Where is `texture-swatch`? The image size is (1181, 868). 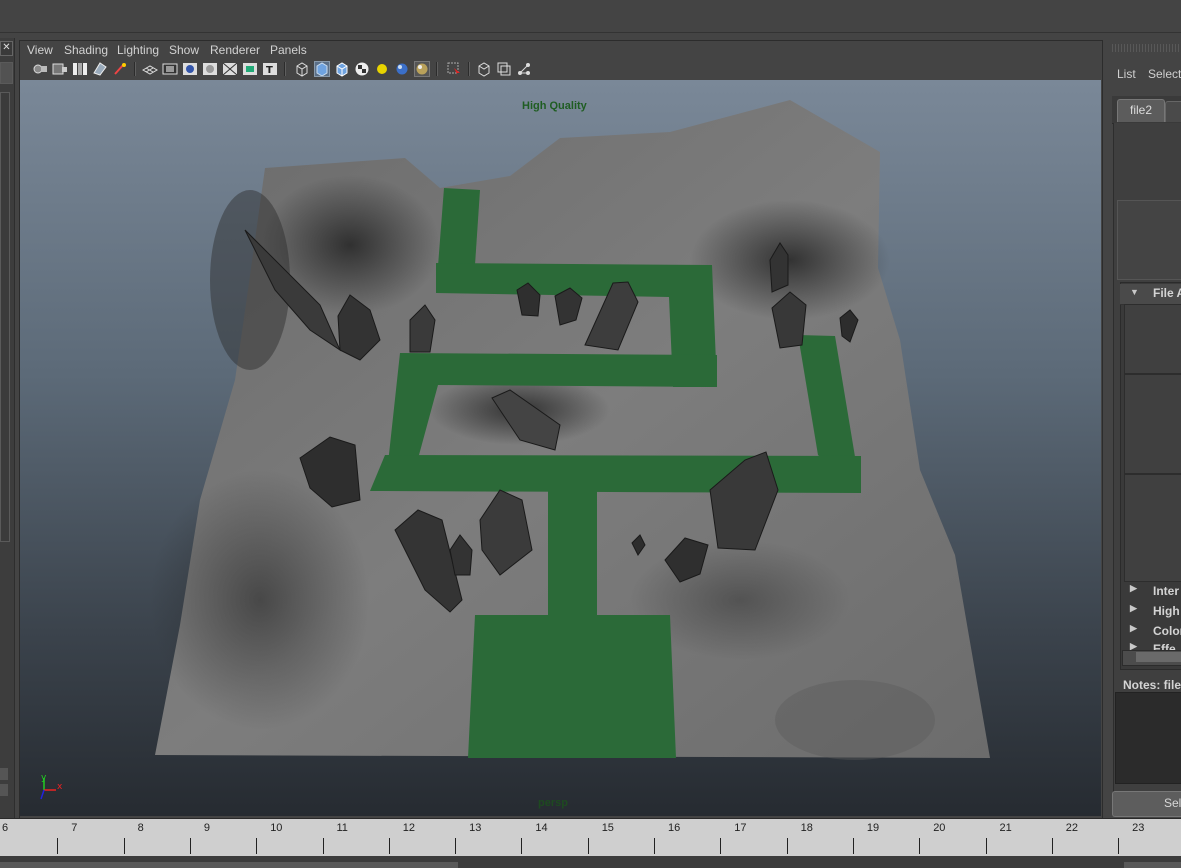
texture-swatch is located at coordinates (1149, 240).